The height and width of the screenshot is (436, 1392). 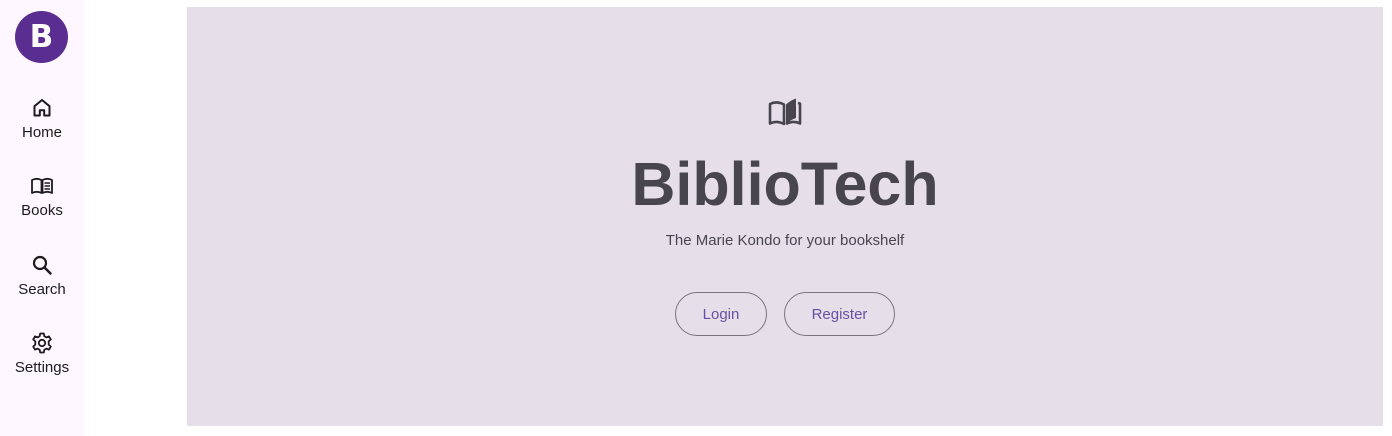 I want to click on app-title: BiblioTech, so click(x=785, y=184).